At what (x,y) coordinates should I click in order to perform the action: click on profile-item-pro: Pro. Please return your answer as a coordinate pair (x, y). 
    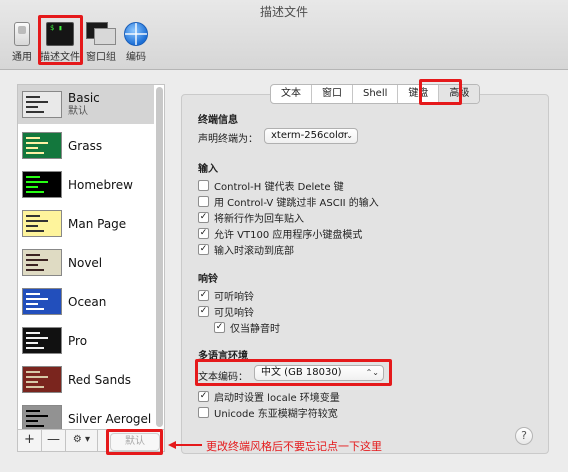
    Looking at the image, I should click on (86, 340).